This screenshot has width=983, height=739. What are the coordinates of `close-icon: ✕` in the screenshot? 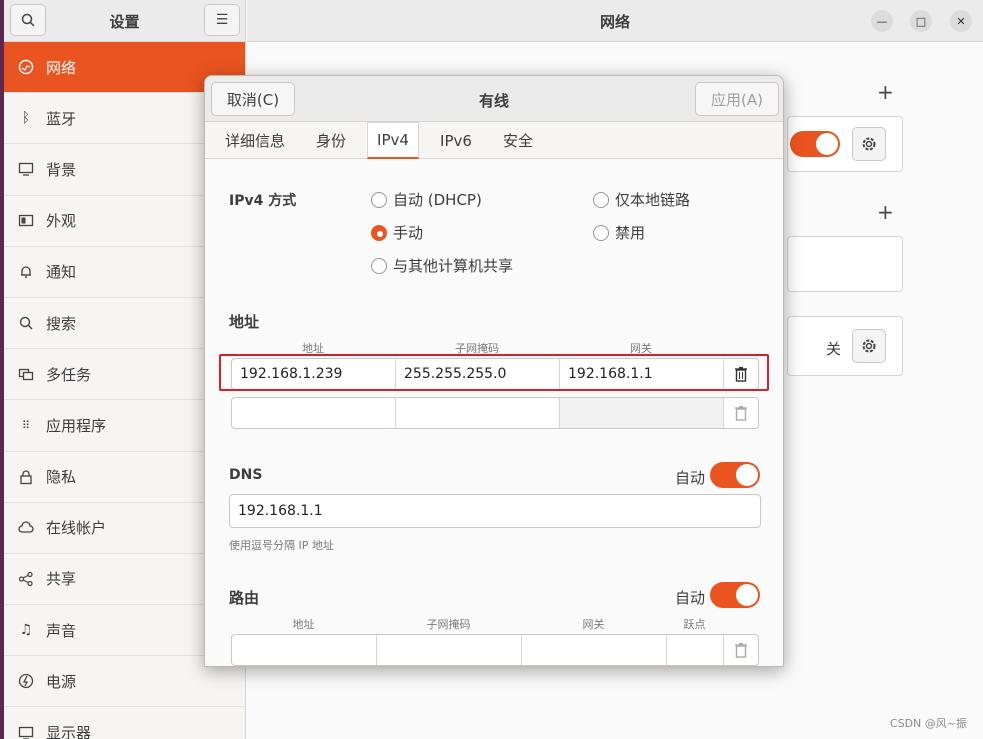 It's located at (961, 21).